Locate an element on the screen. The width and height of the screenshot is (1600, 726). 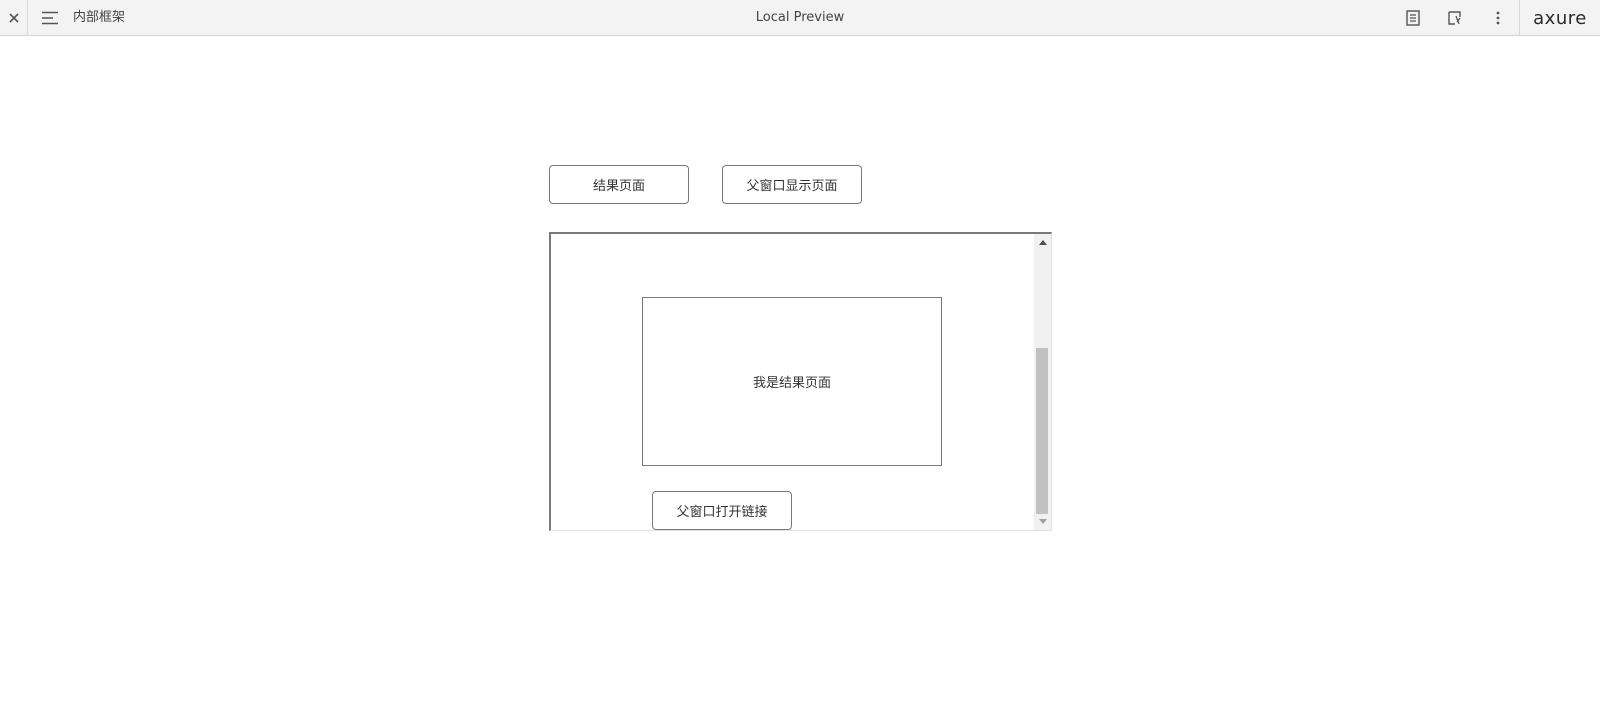
notes-button is located at coordinates (1413, 18).